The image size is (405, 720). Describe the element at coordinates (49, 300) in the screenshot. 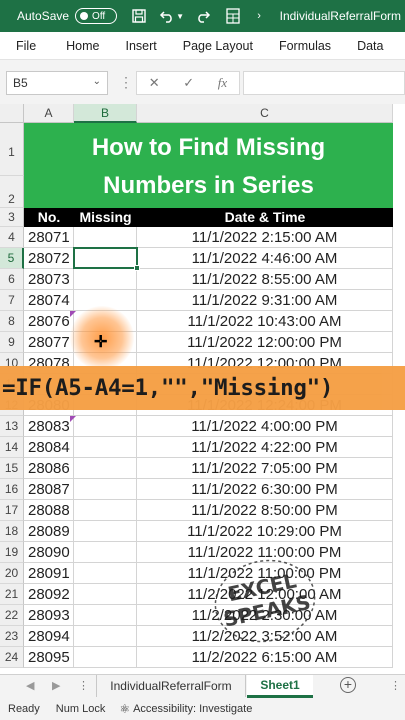

I see `cell-number: 28074` at that location.